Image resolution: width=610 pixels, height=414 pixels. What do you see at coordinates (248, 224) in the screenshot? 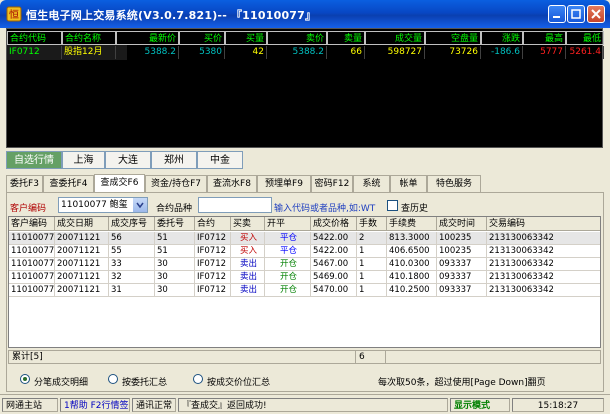
I see `col-side: 买卖` at bounding box center [248, 224].